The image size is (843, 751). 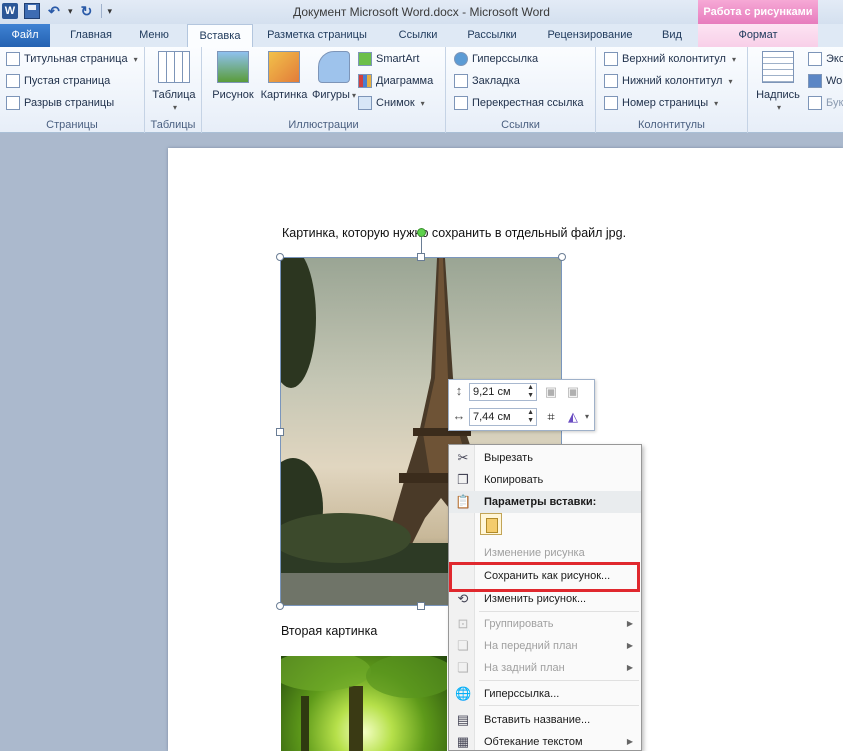 I want to click on page-number-icon, so click(x=611, y=103).